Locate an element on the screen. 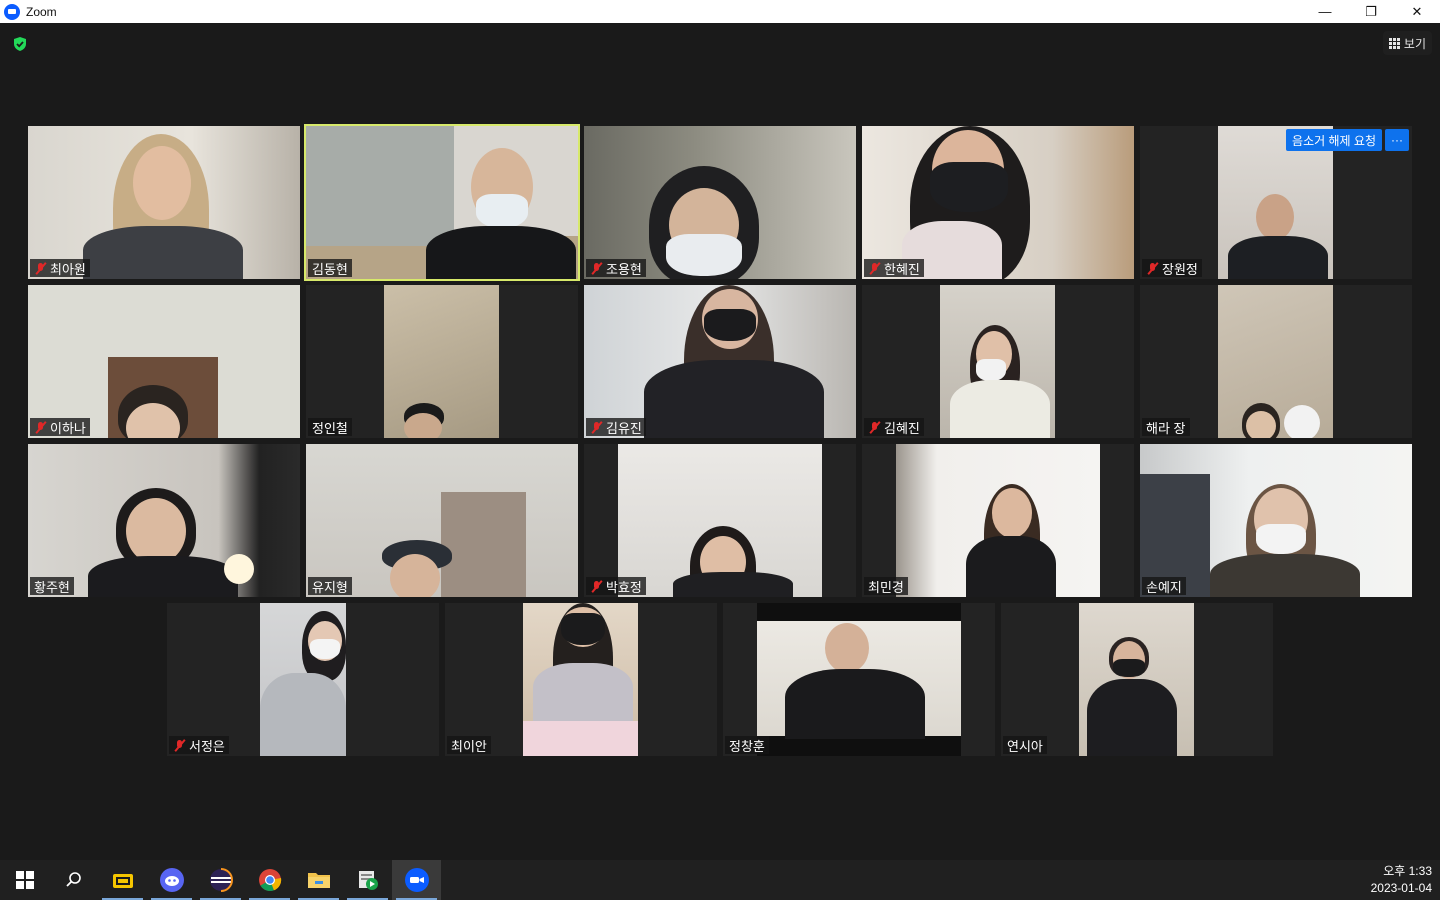 The width and height of the screenshot is (1440, 900). taskbar-app-file-explorer is located at coordinates (318, 880).